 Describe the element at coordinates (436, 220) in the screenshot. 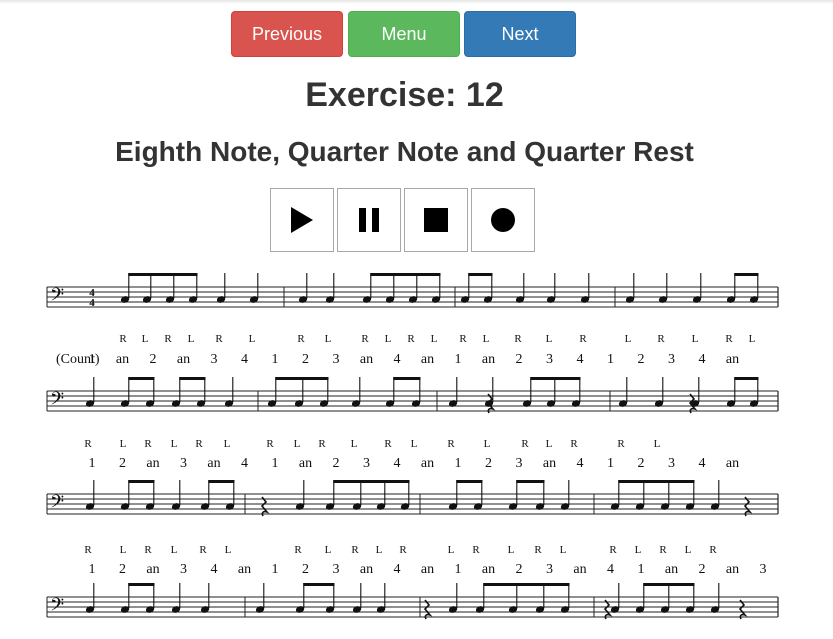

I see `stop-button` at that location.